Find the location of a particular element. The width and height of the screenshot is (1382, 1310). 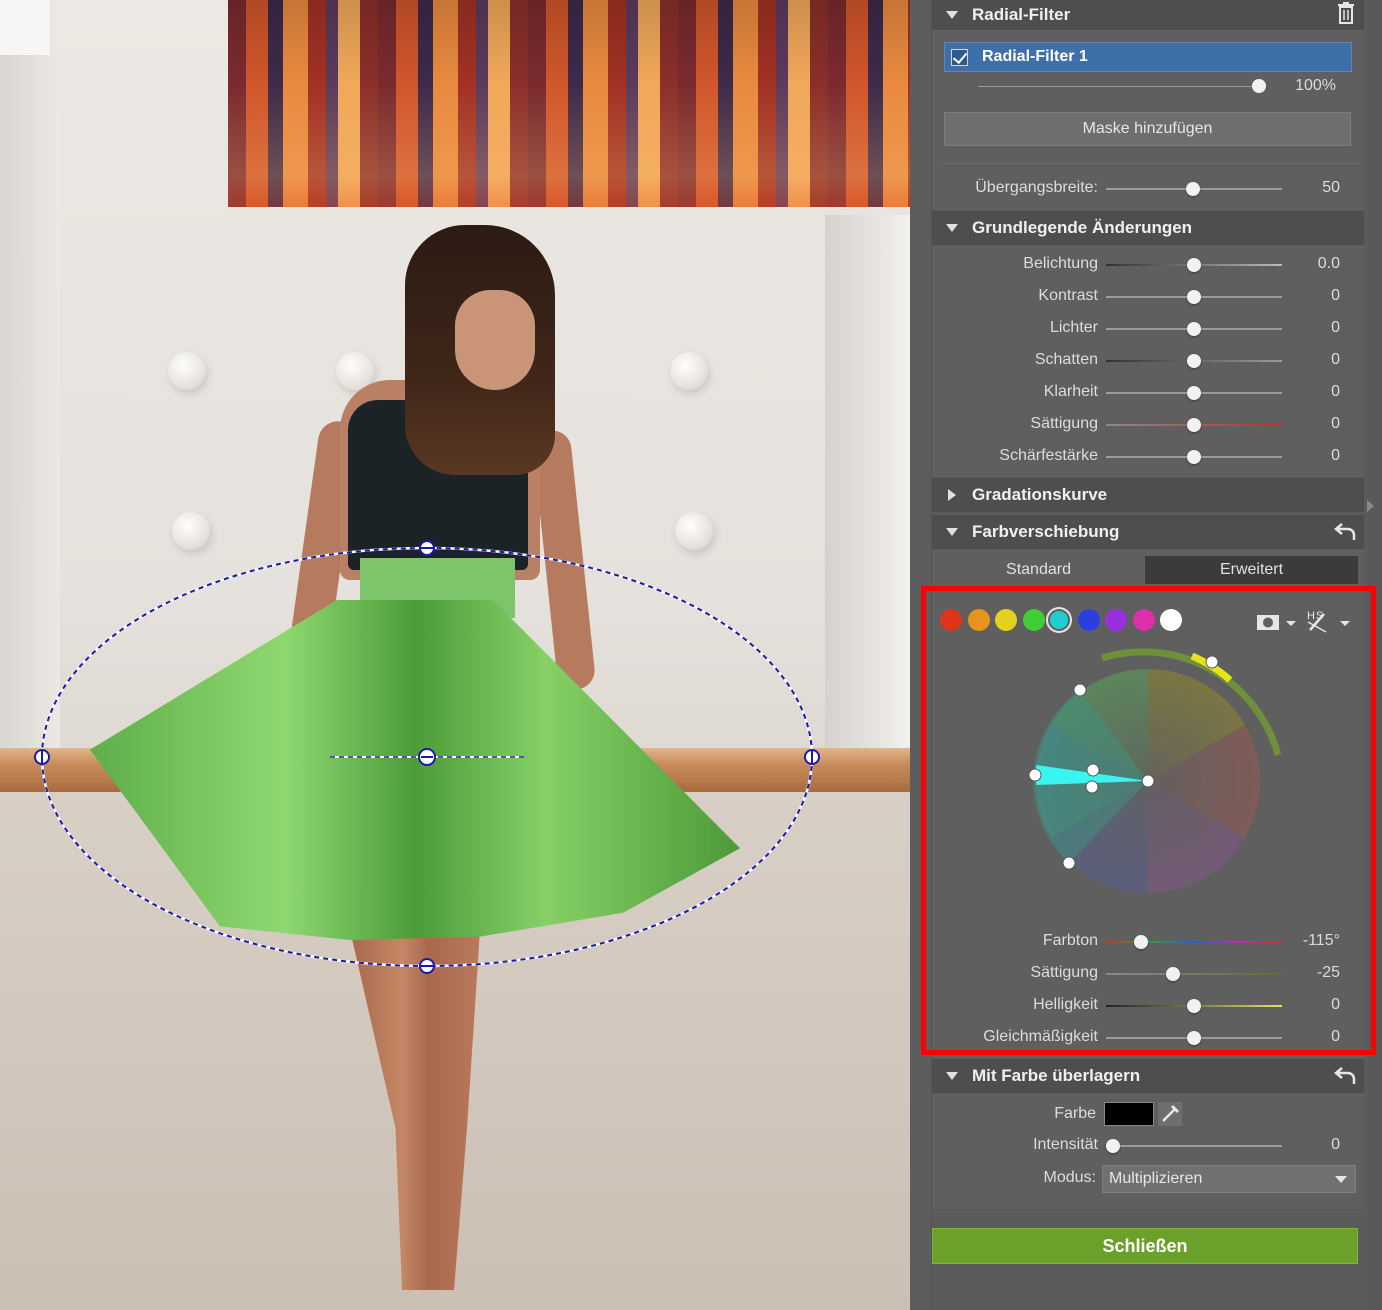

section-title: Farbverschiebung is located at coordinates (1046, 531).